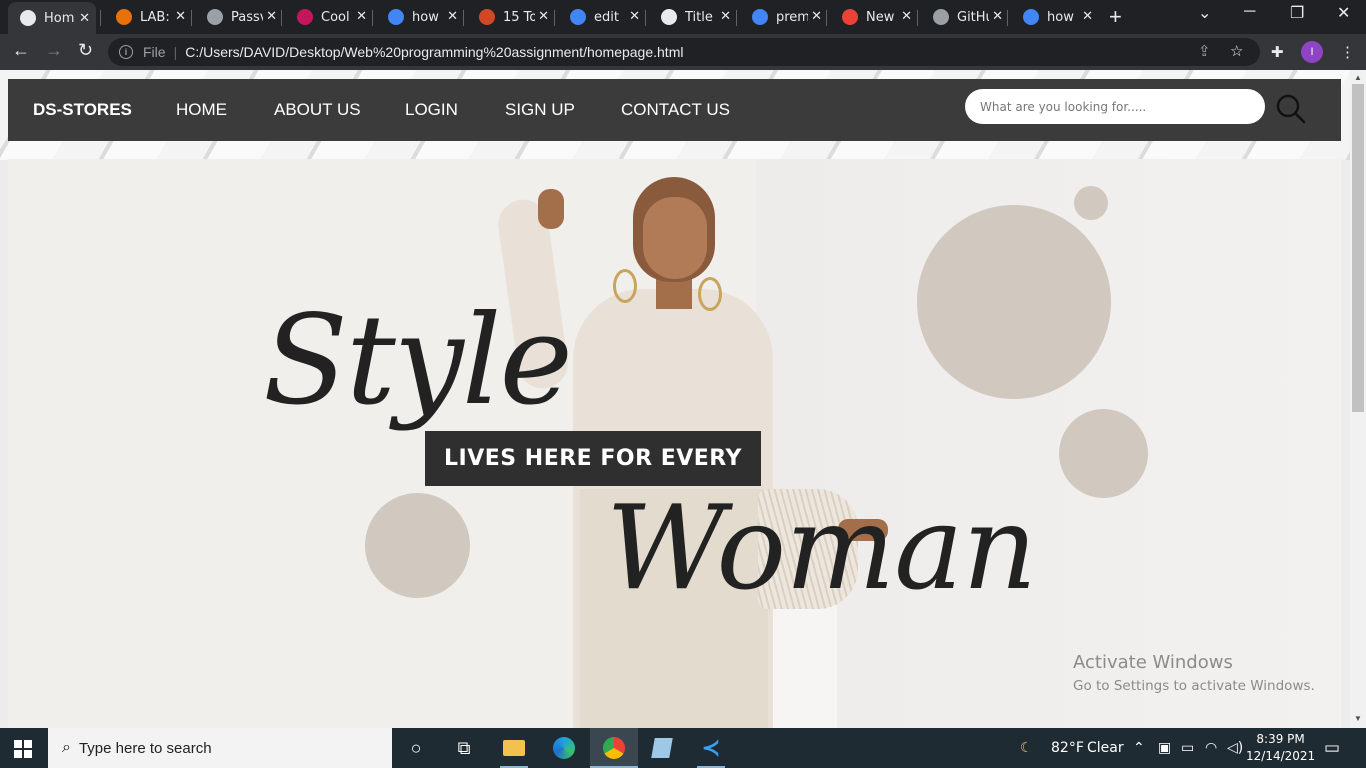 The image size is (1366, 768). What do you see at coordinates (54, 50) in the screenshot?
I see `forward-icon: →` at bounding box center [54, 50].